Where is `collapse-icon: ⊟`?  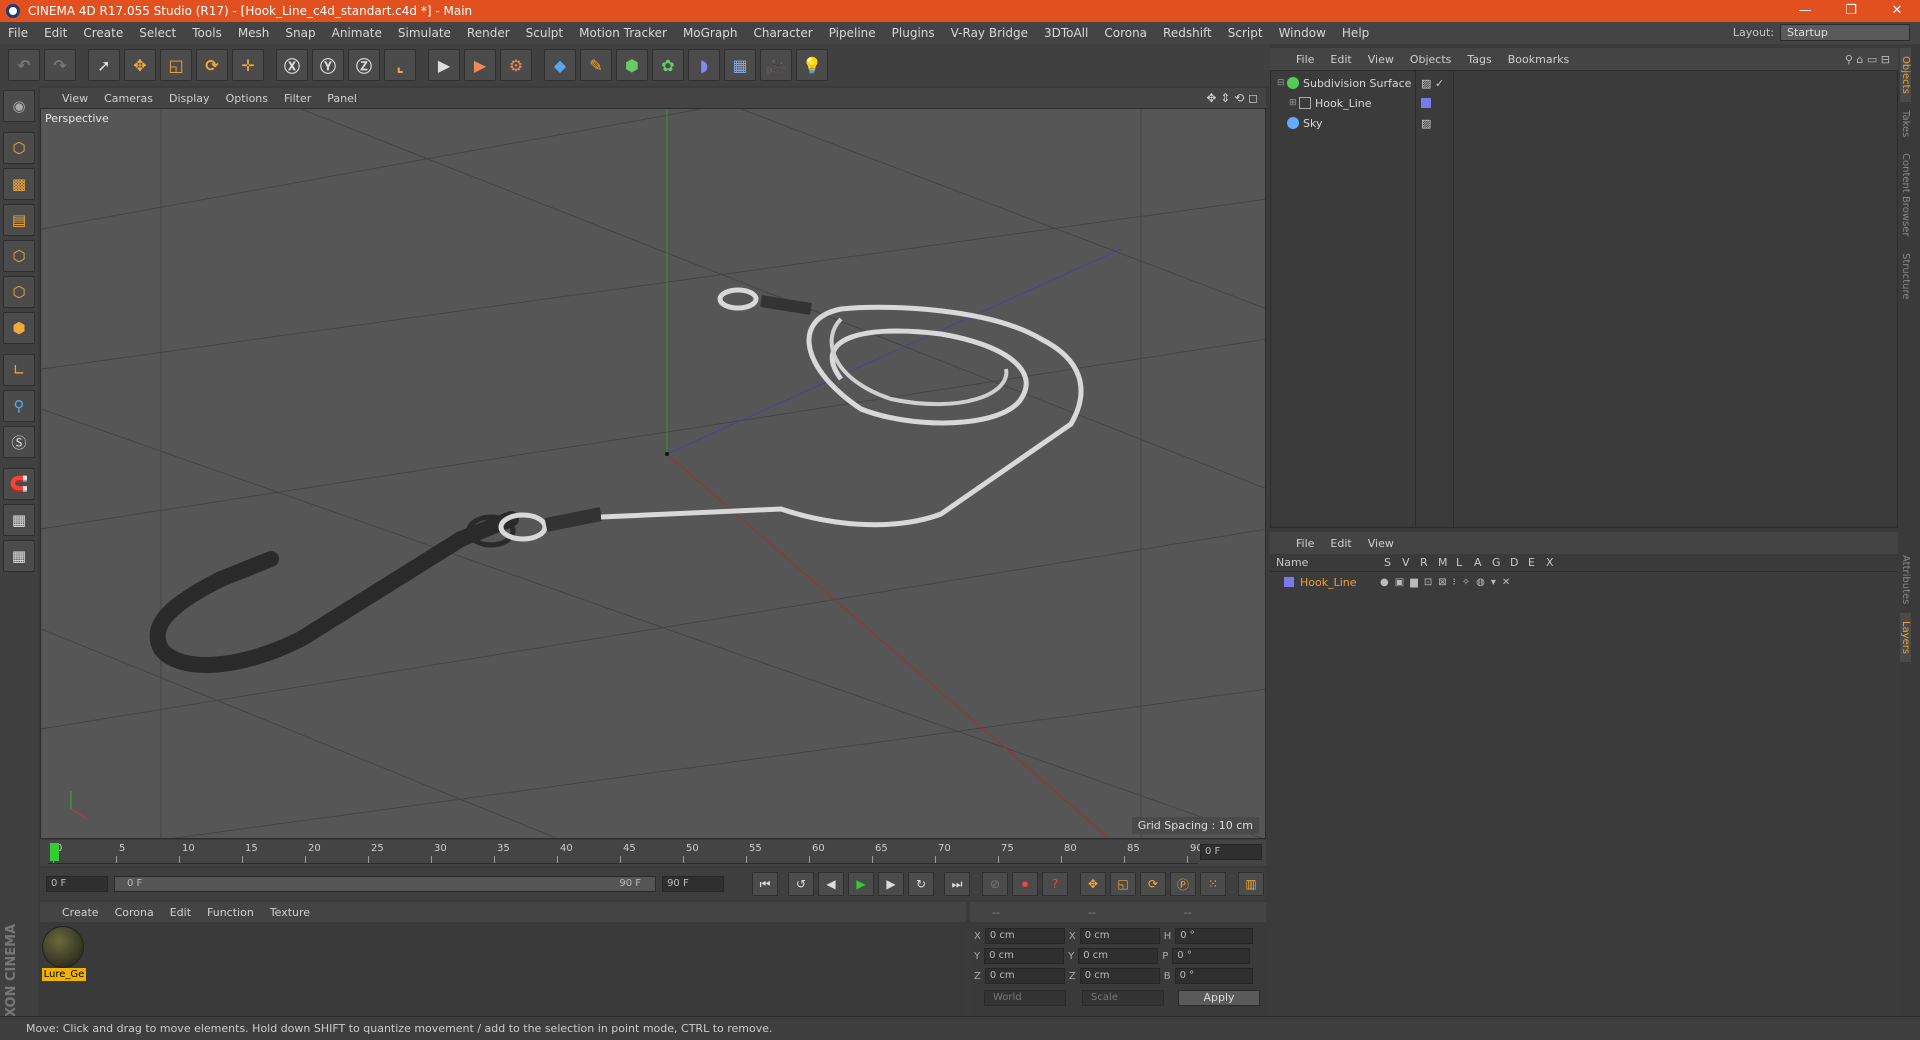 collapse-icon: ⊟ is located at coordinates (1282, 83).